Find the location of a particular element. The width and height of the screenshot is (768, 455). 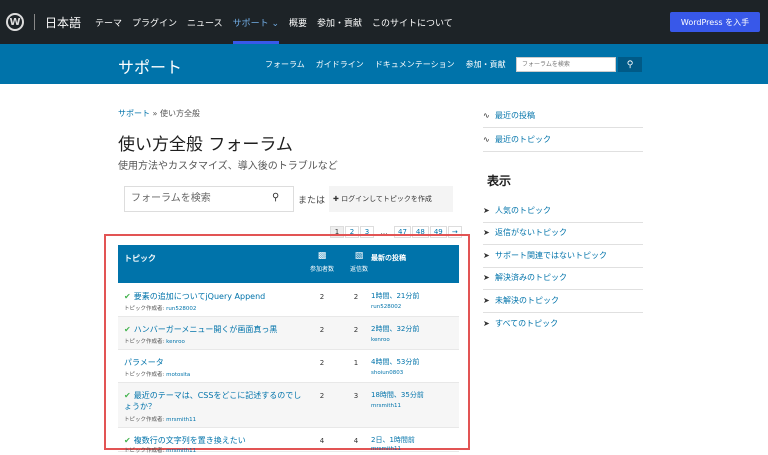

view-label: 未解決のトピック is located at coordinates (527, 301).